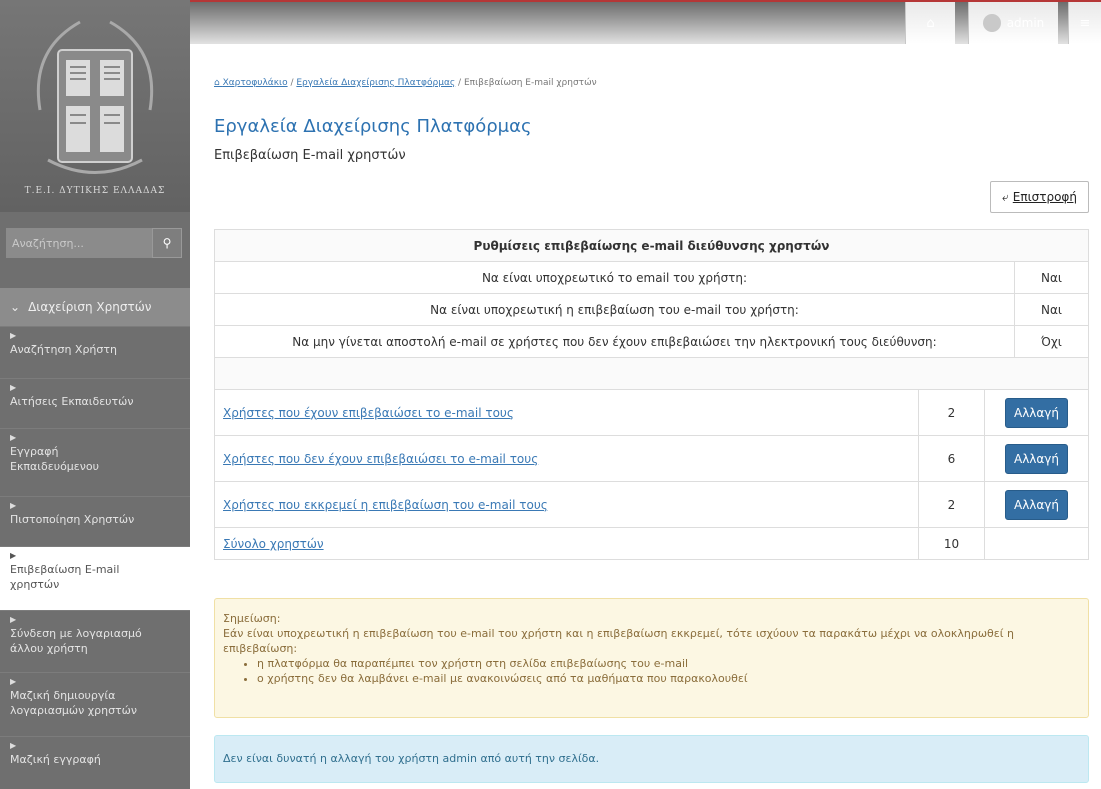 The image size is (1101, 789). Describe the element at coordinates (951, 458) in the screenshot. I see `users-count: 6` at that location.